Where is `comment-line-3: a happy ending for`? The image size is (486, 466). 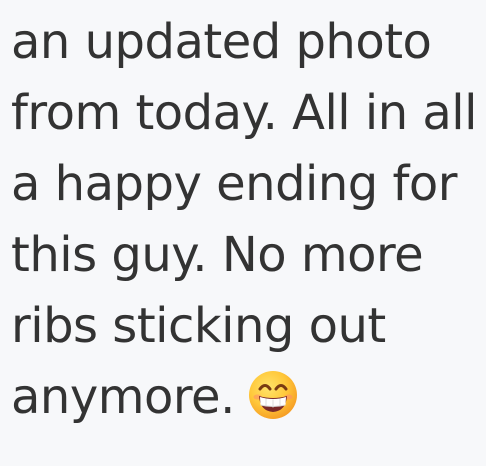 comment-line-3: a happy ending for is located at coordinates (234, 184).